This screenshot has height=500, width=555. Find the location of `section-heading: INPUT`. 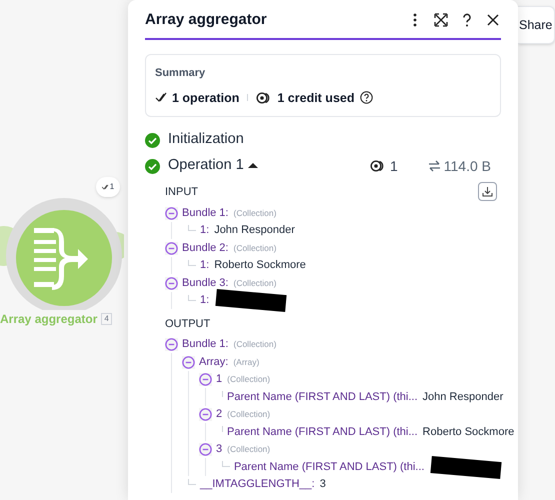

section-heading: INPUT is located at coordinates (181, 192).